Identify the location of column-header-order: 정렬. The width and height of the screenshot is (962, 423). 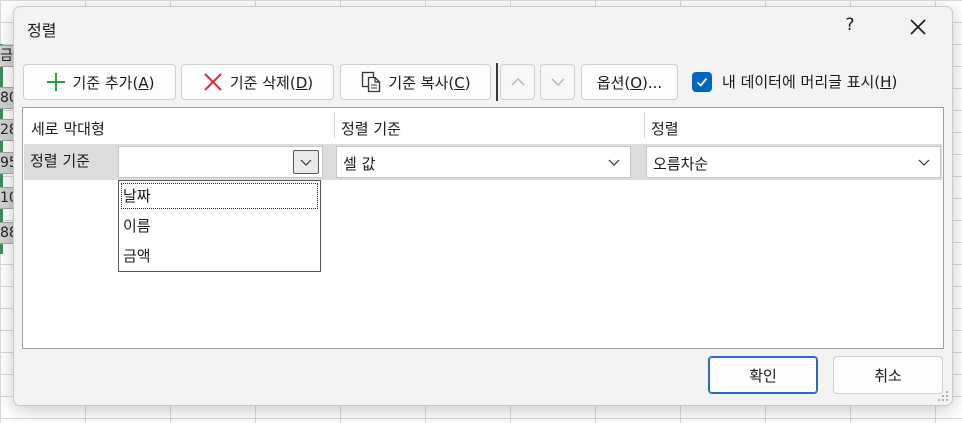
(665, 129).